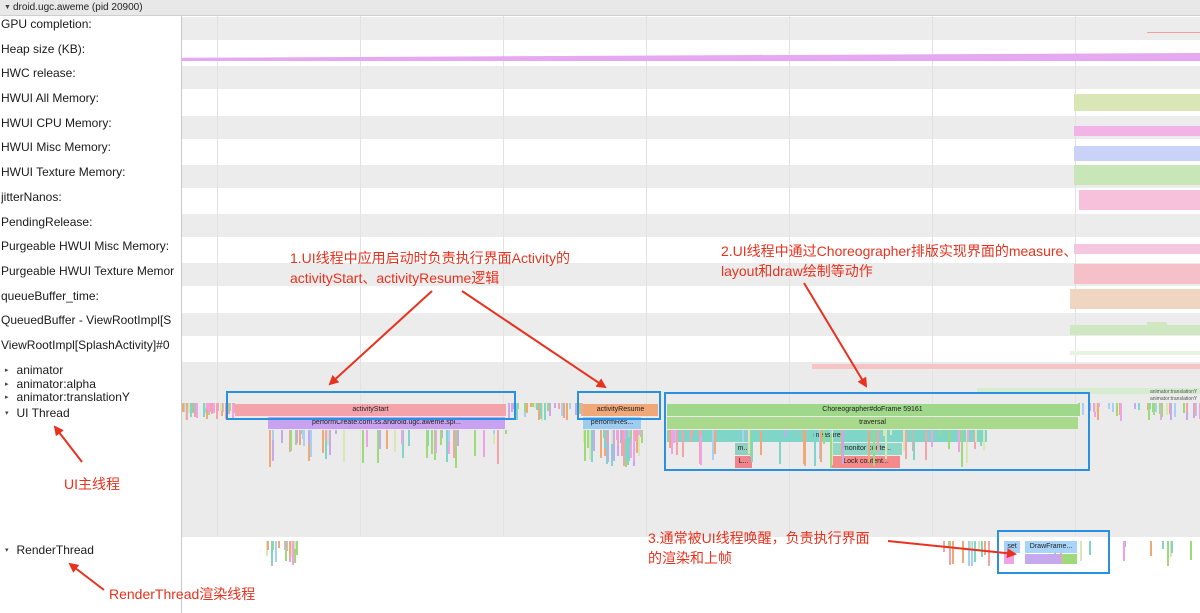 The width and height of the screenshot is (1200, 613). I want to click on arrow-to-ui-thread, so click(68, 444).